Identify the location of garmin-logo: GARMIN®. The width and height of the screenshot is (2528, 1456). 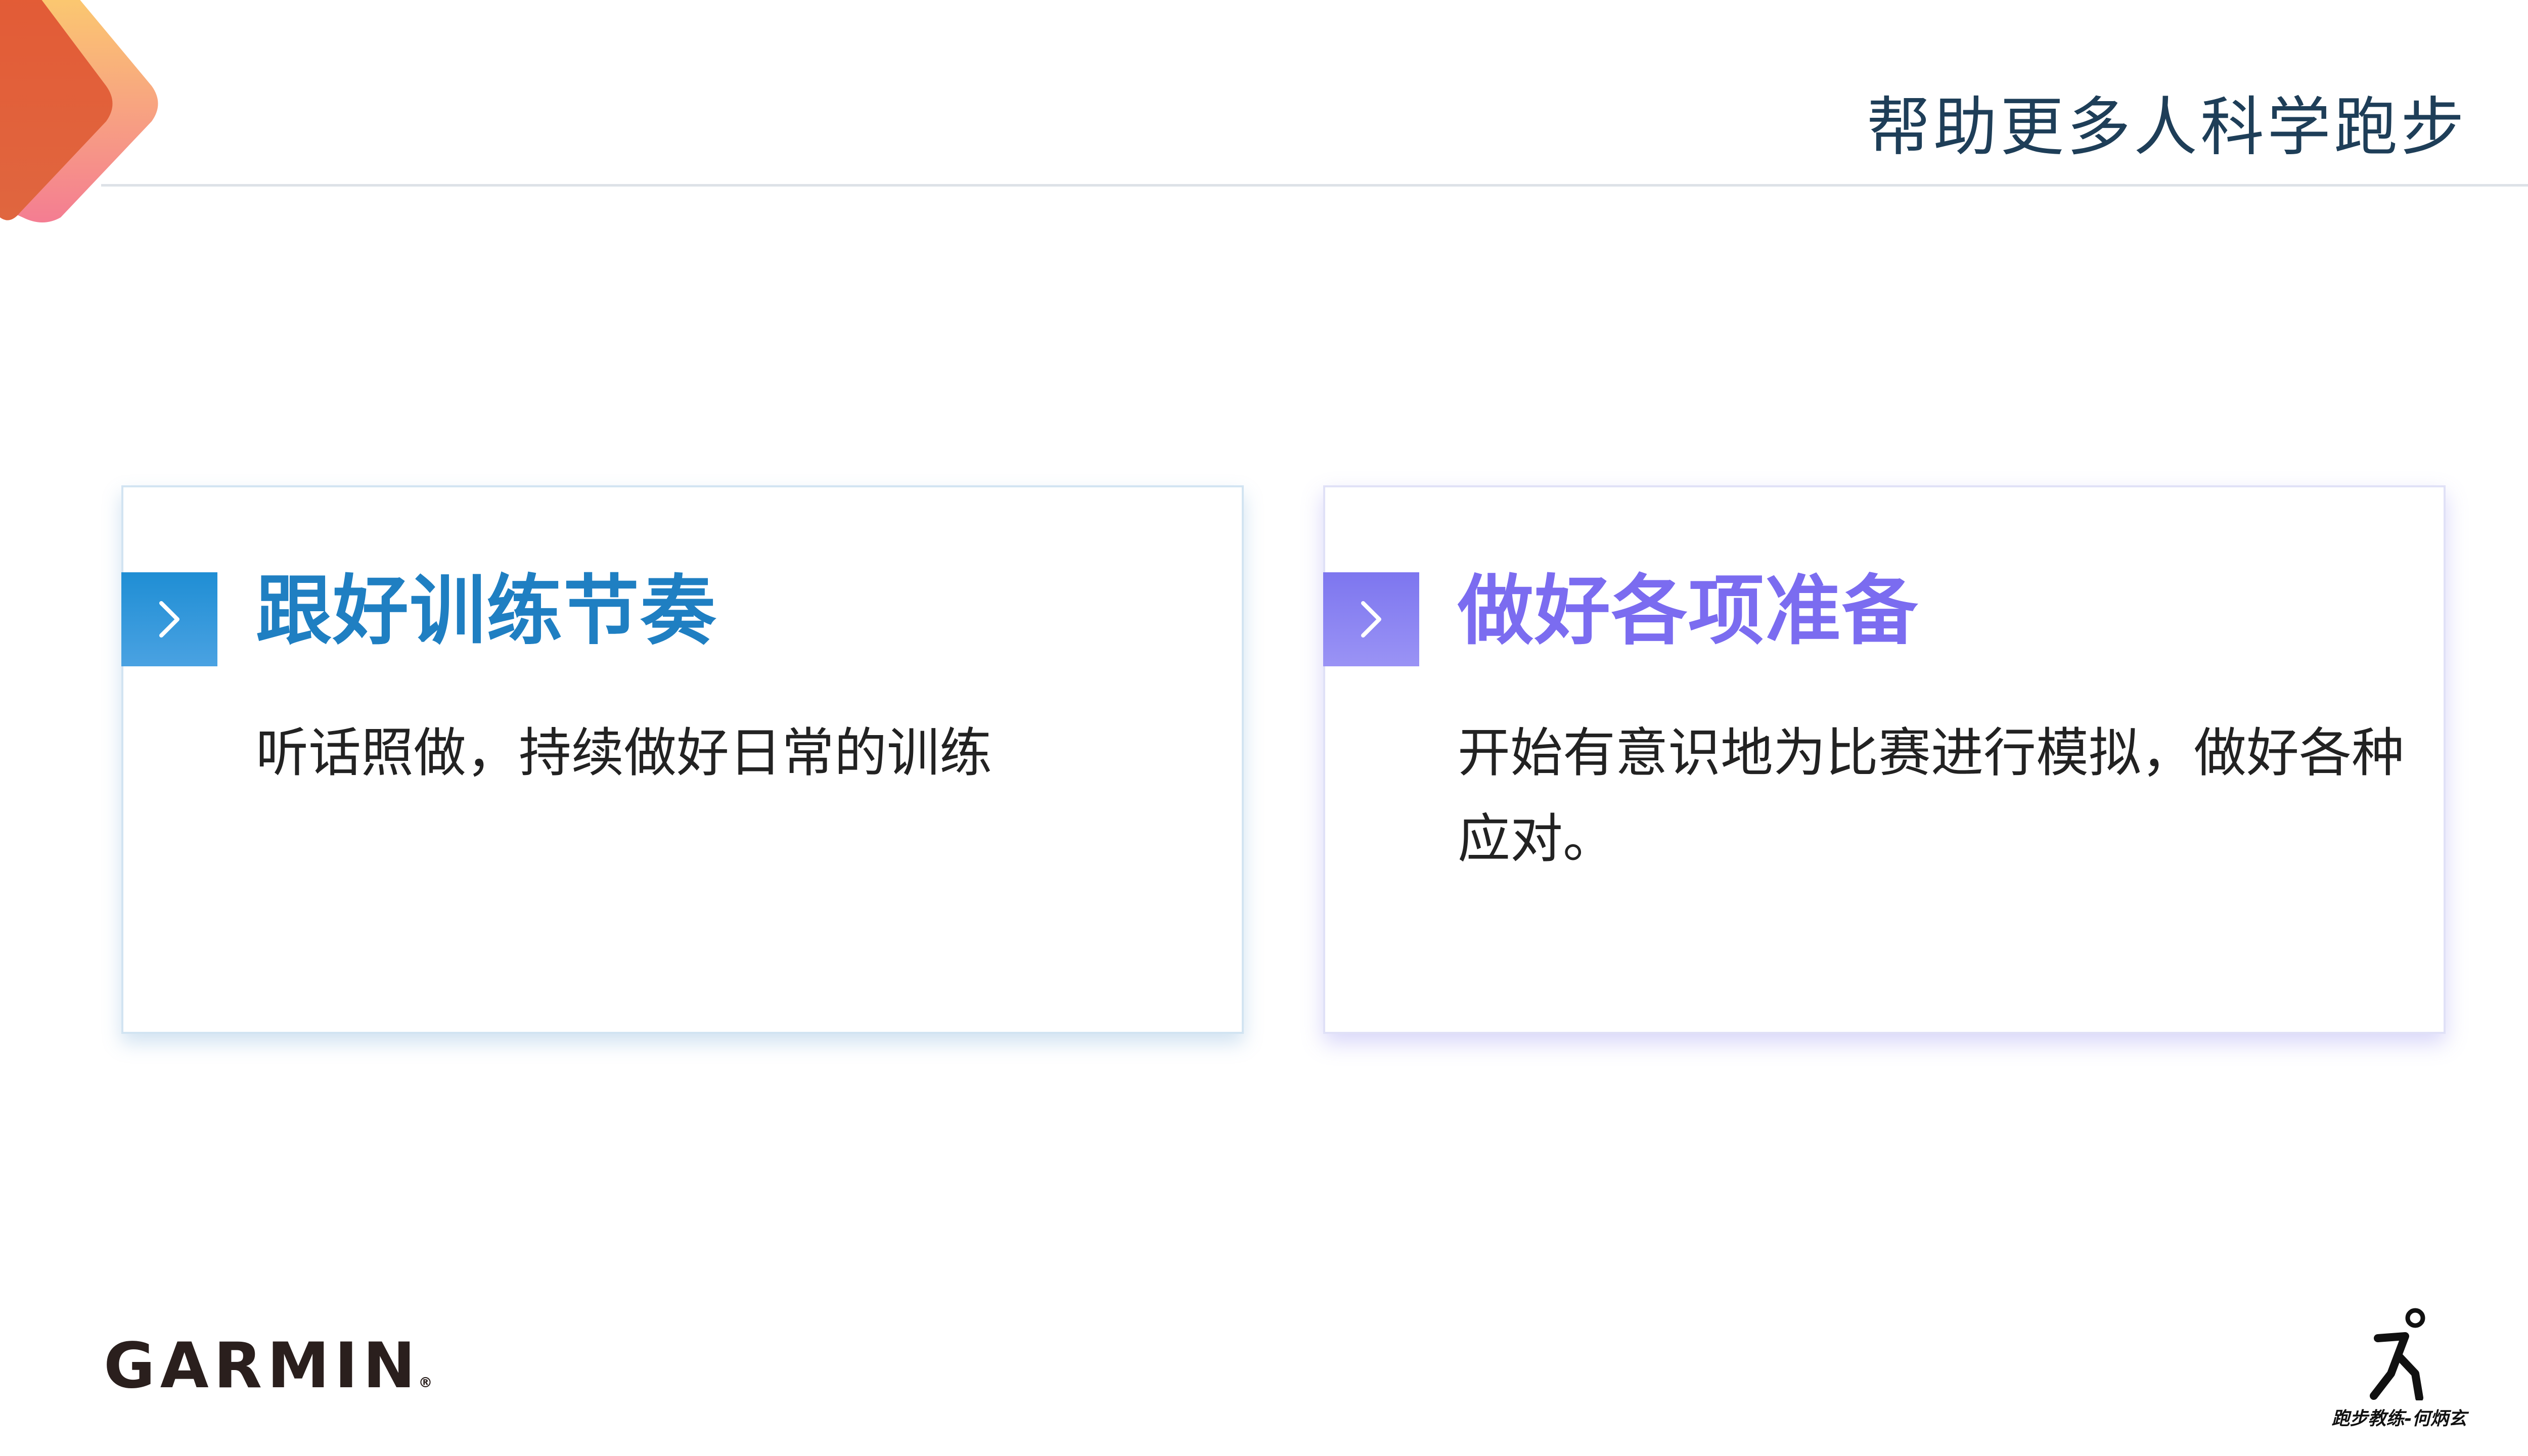
(269, 1366).